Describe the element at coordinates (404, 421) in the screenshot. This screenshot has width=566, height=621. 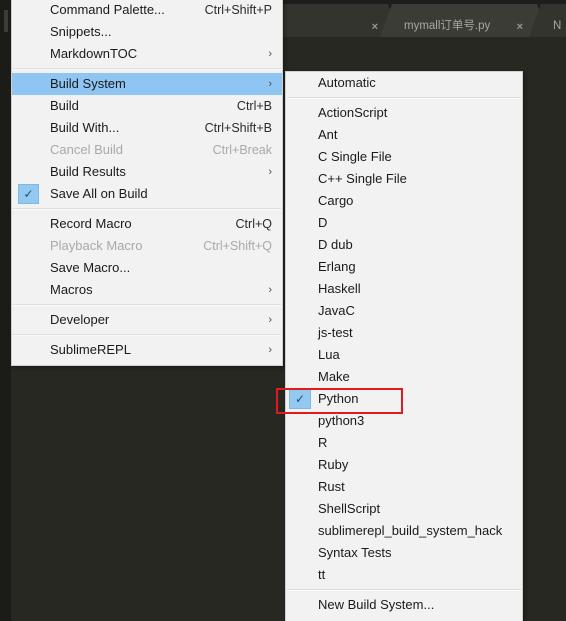
I see `submenu-item-python3: python3` at that location.